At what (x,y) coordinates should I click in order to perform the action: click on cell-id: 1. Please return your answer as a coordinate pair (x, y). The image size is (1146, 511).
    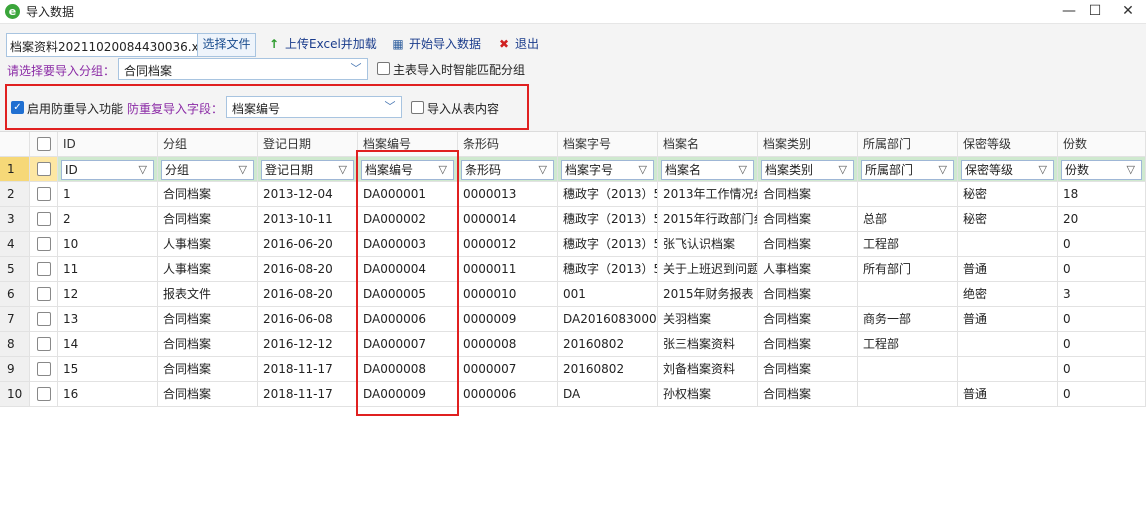
    Looking at the image, I should click on (108, 194).